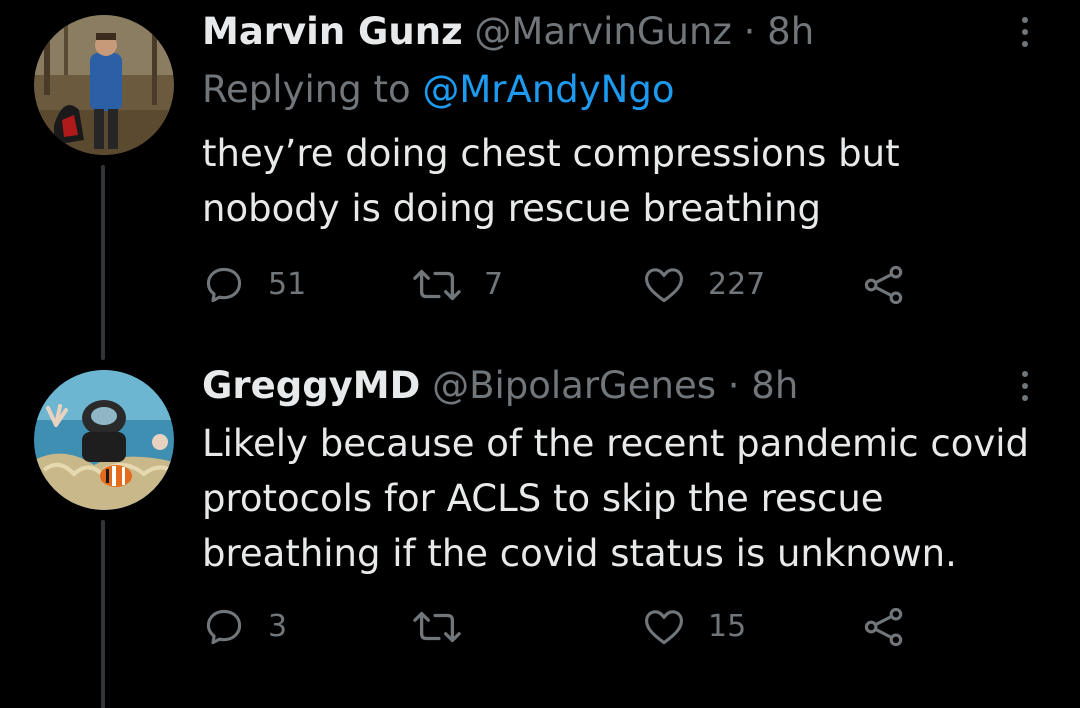 The height and width of the screenshot is (708, 1080). Describe the element at coordinates (727, 626) in the screenshot. I see `like-count: 15` at that location.